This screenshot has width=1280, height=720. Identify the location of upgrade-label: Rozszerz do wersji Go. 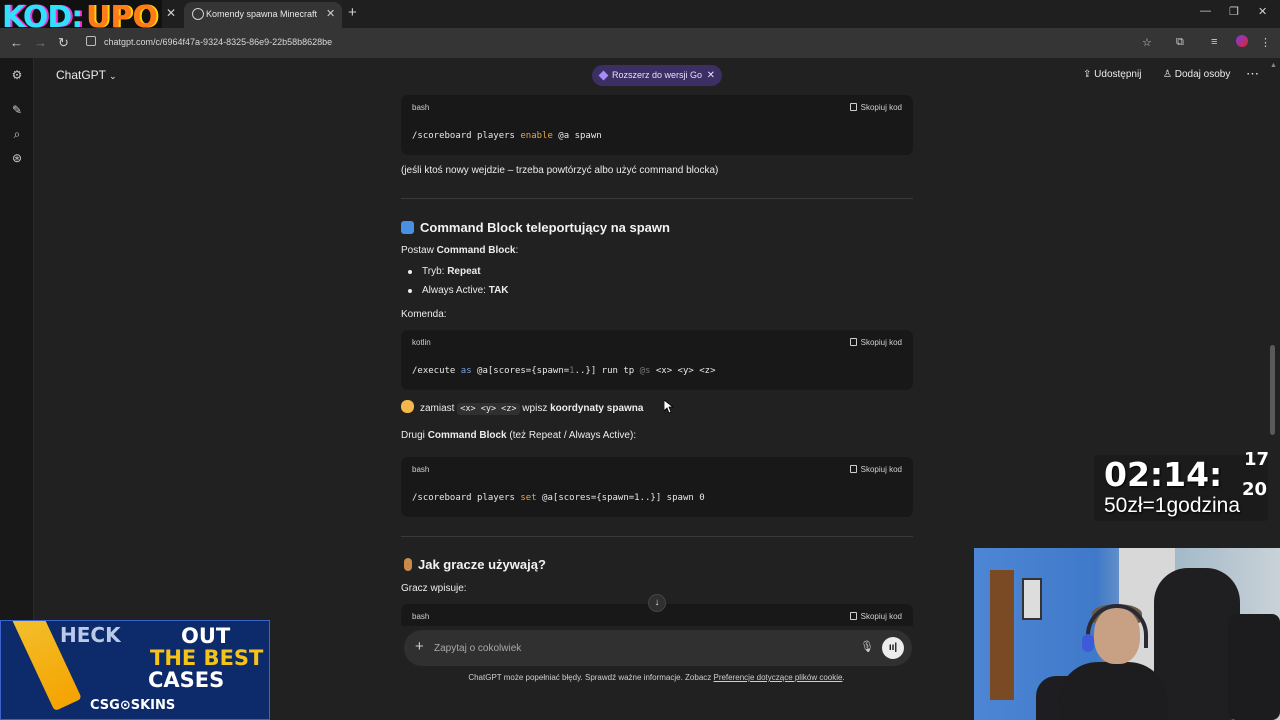
(657, 75).